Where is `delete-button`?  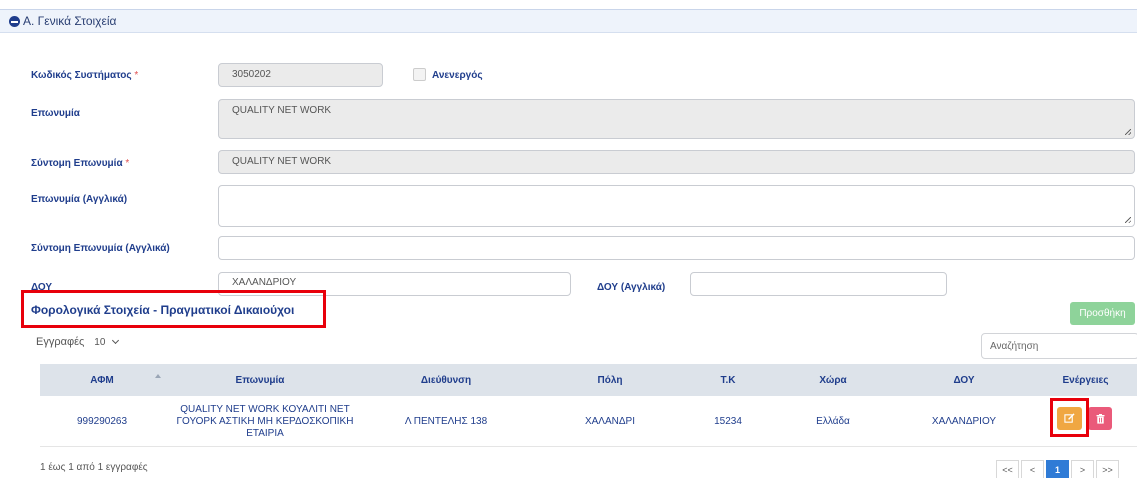
delete-button is located at coordinates (1100, 418).